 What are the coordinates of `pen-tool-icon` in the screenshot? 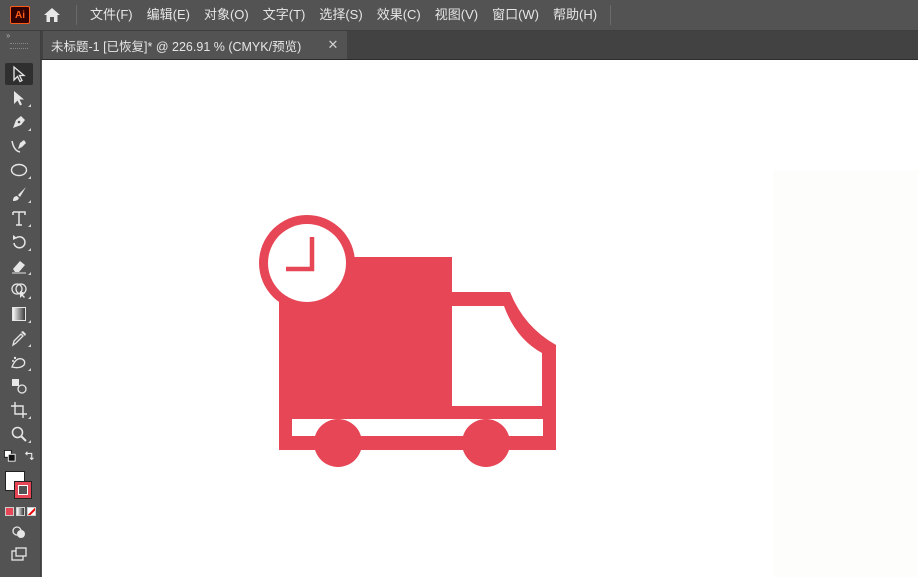 It's located at (19, 122).